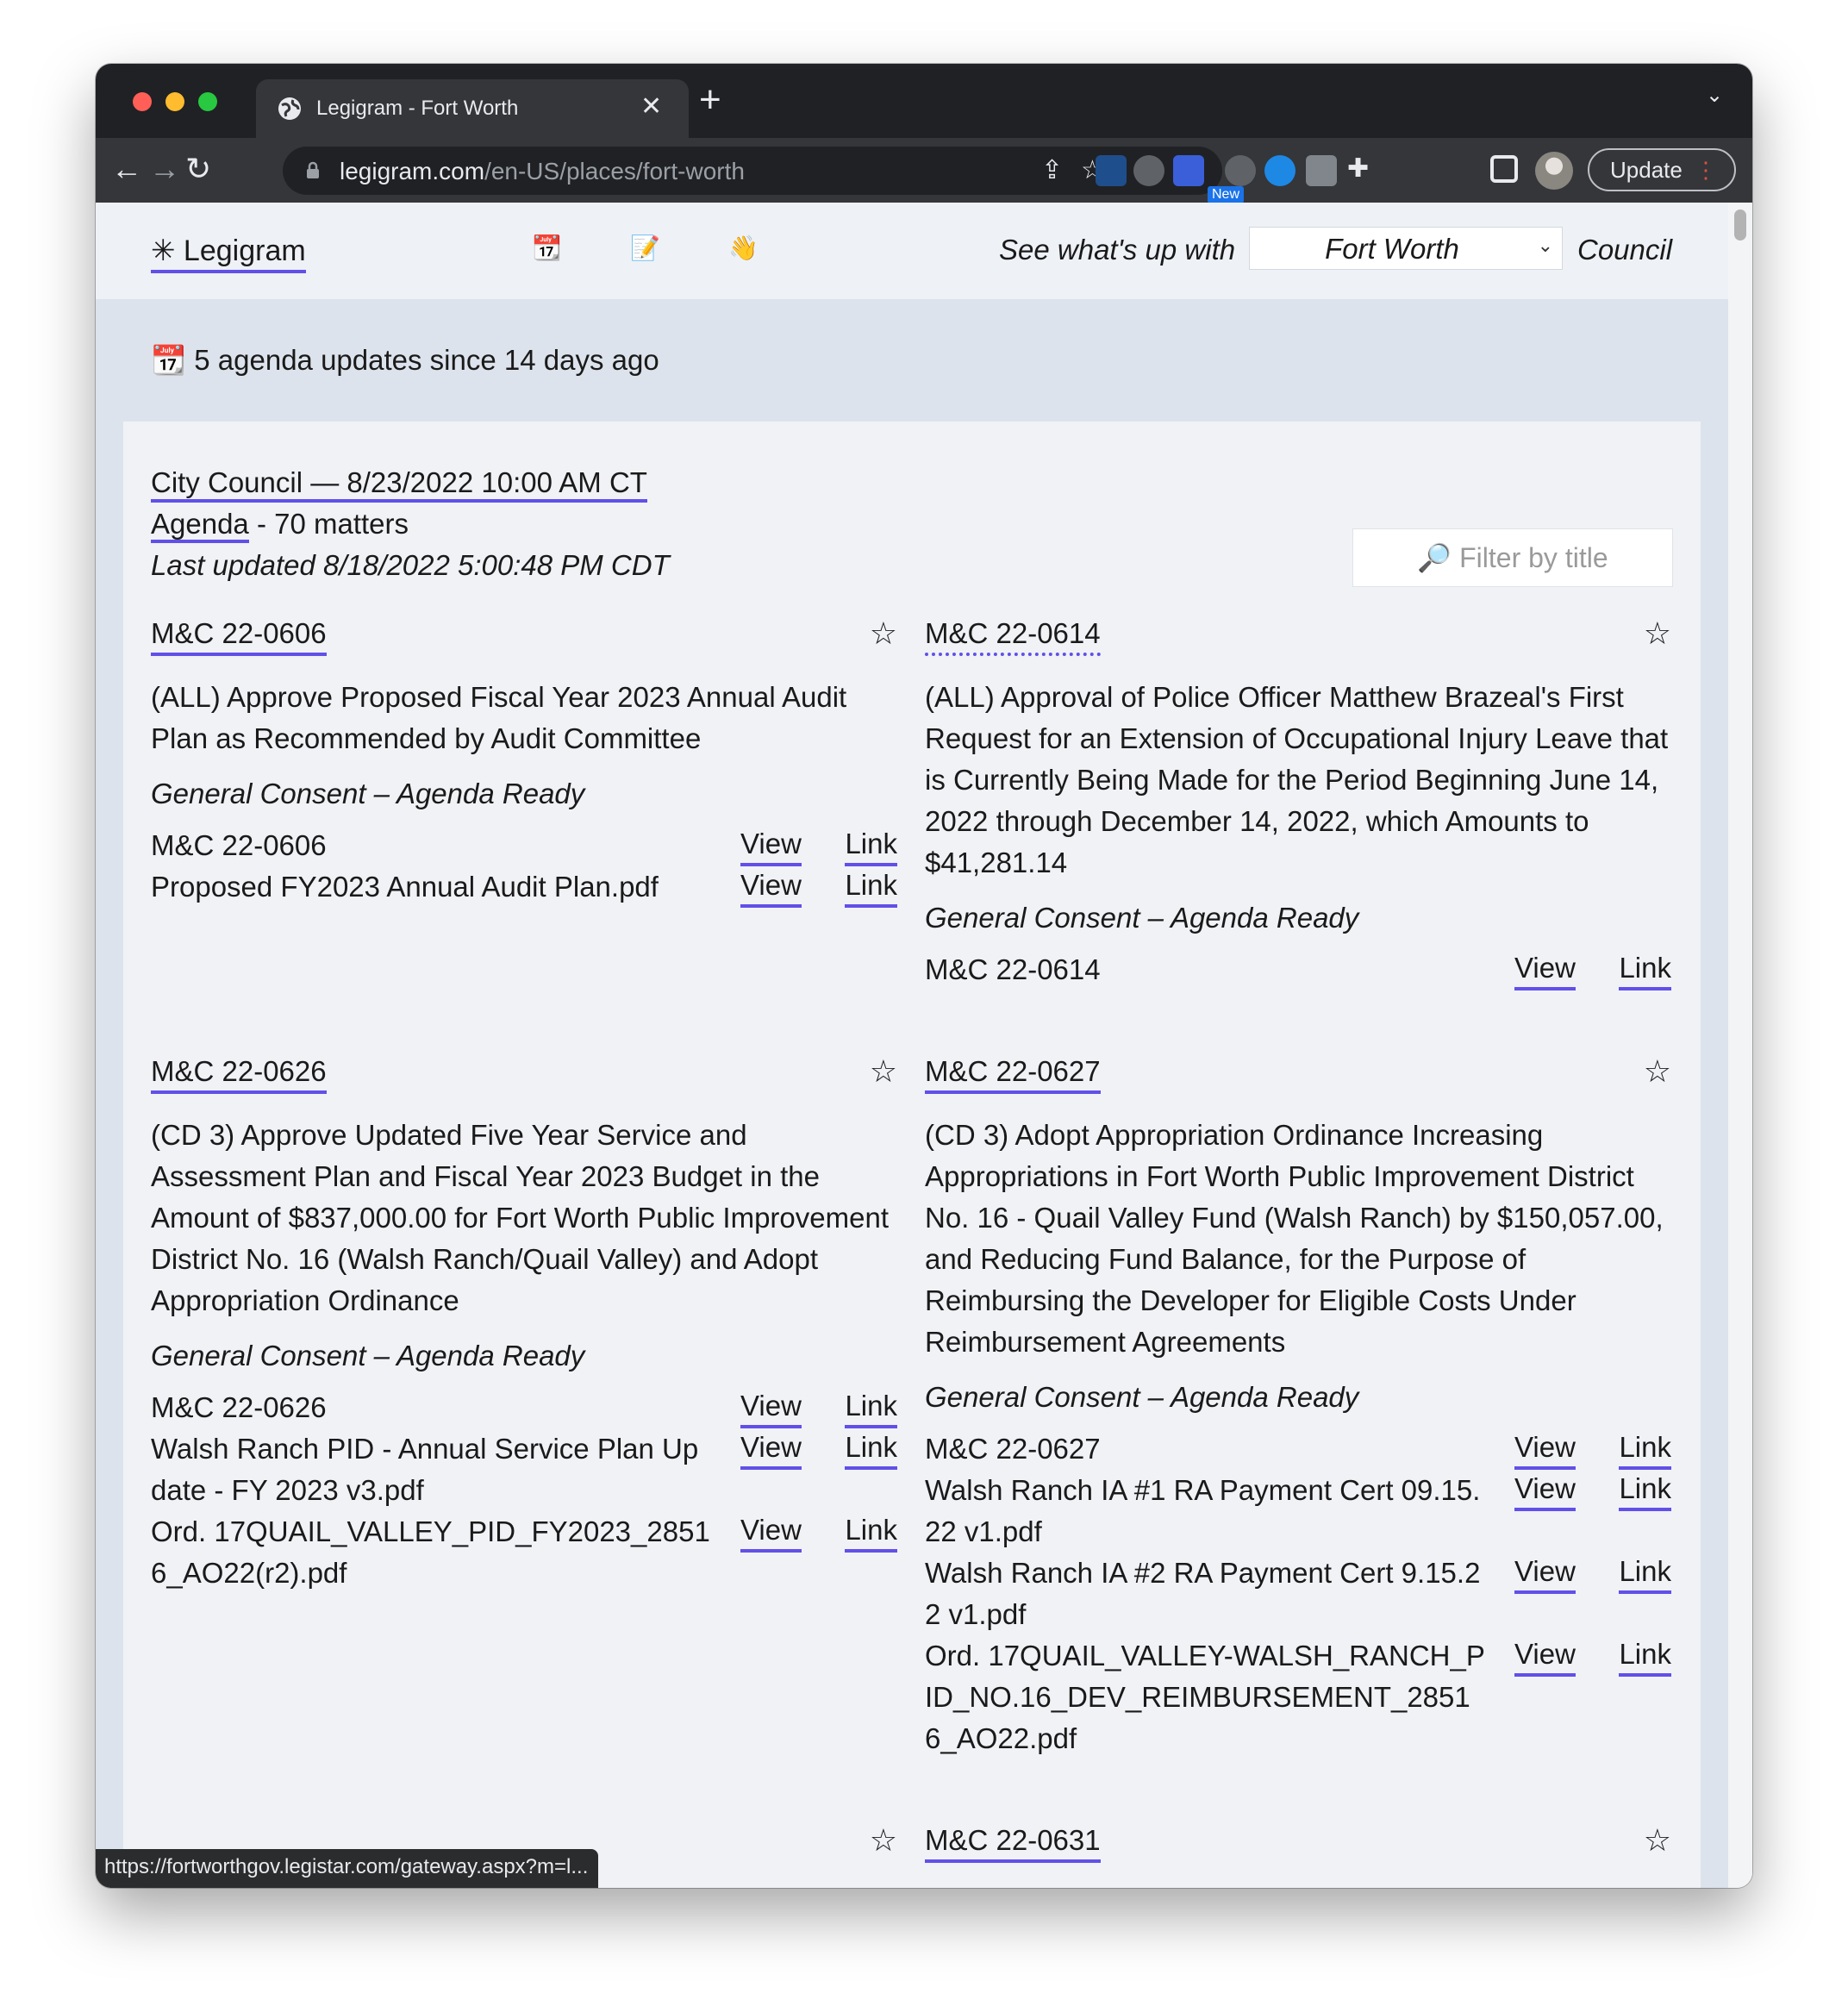  What do you see at coordinates (547, 248) in the screenshot?
I see `calendar-emoji-icon: 📆` at bounding box center [547, 248].